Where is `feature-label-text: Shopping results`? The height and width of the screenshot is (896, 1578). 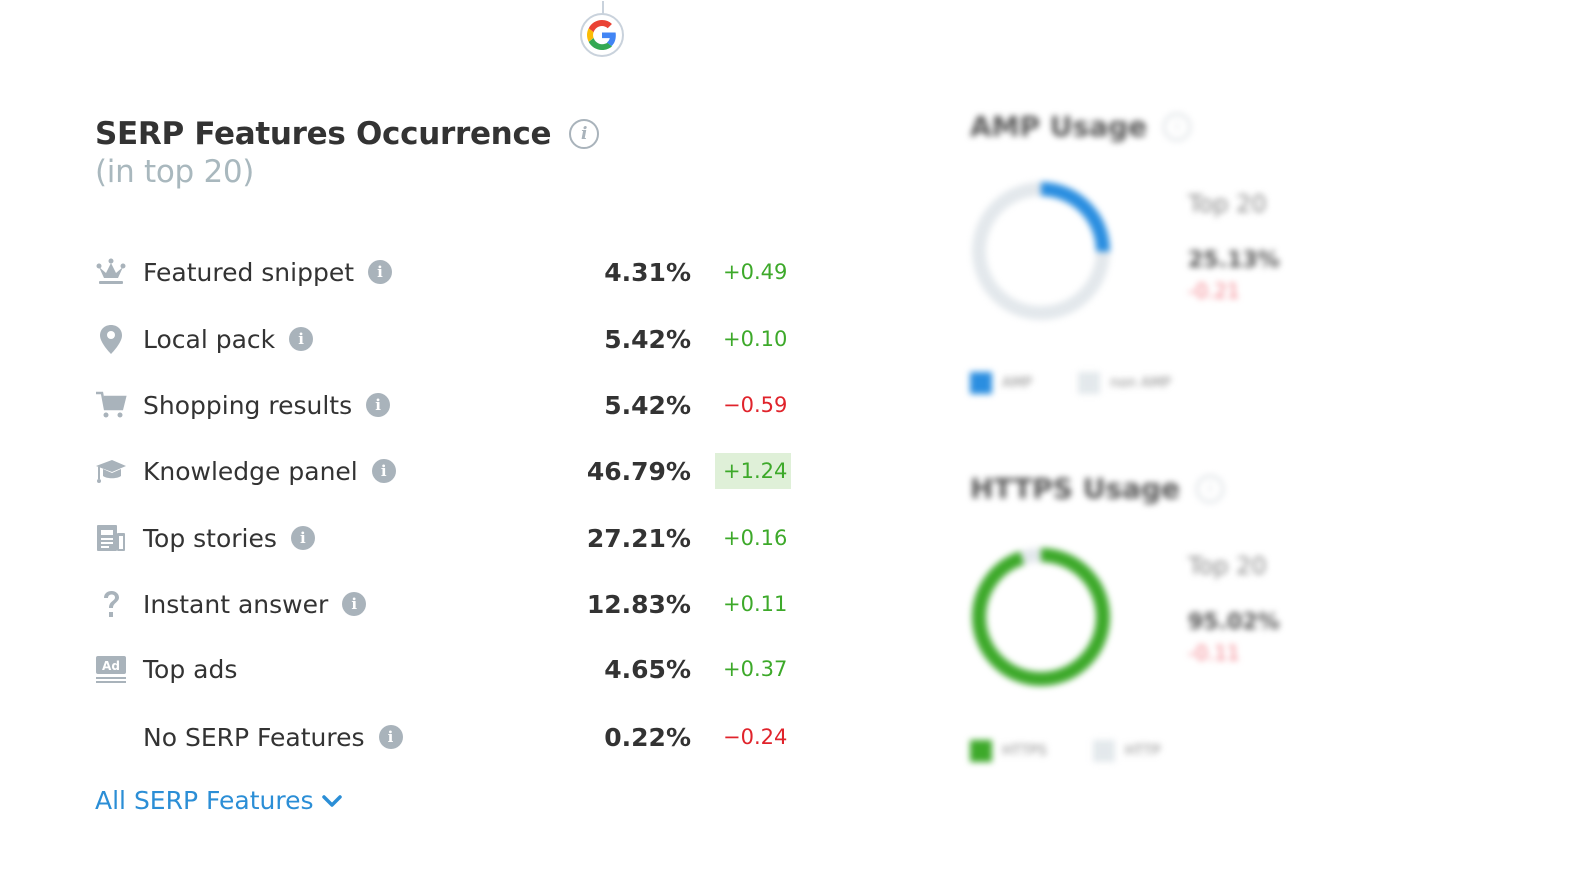
feature-label-text: Shopping results is located at coordinates (248, 405).